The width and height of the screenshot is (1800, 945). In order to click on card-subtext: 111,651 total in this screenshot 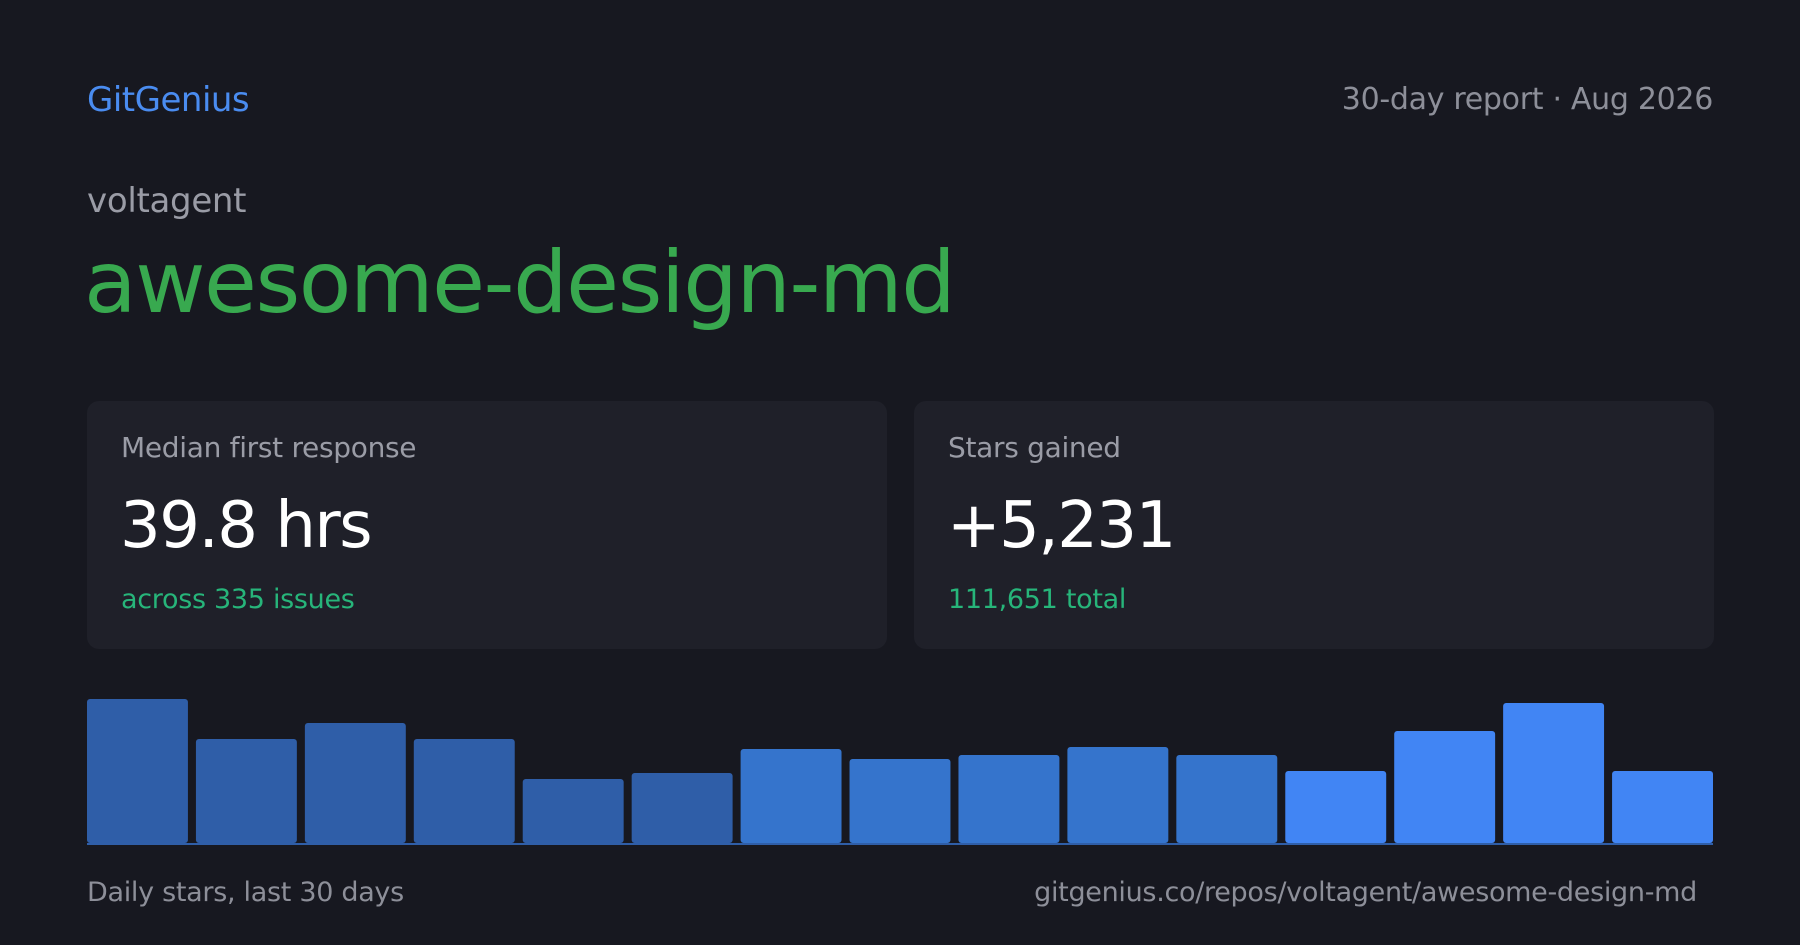, I will do `click(1037, 599)`.